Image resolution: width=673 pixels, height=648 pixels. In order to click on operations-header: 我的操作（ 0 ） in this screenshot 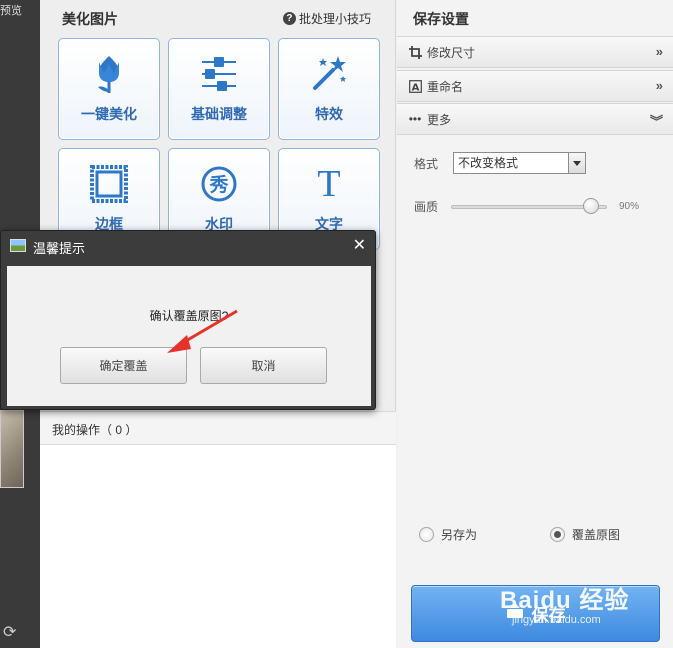, I will do `click(218, 428)`.